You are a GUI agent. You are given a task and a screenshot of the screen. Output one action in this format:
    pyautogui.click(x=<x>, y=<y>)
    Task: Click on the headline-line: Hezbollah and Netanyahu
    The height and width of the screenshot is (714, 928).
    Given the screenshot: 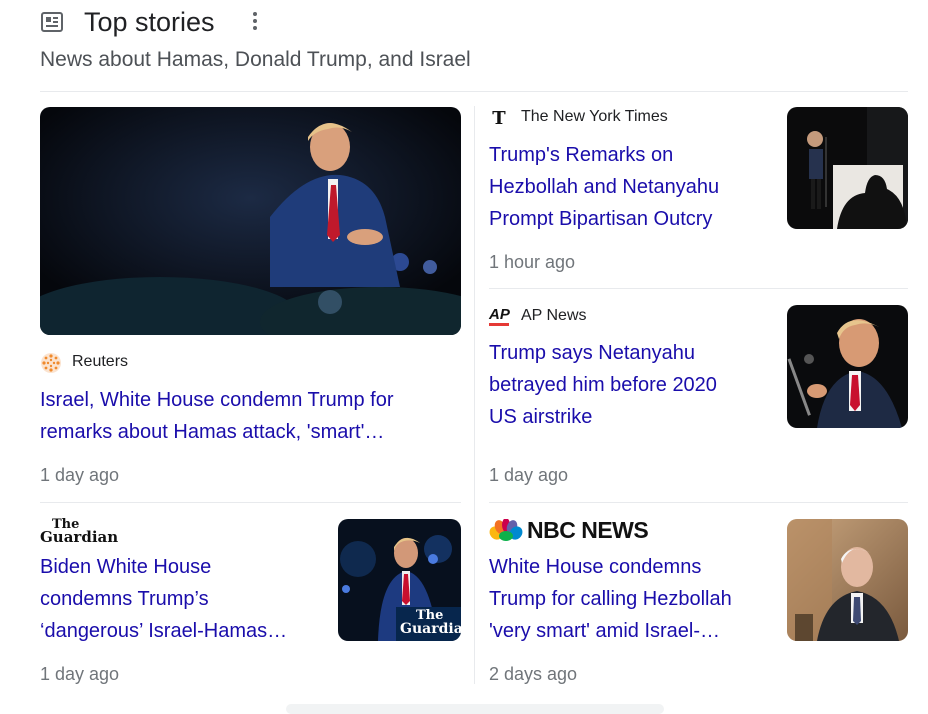 What is the action you would take?
    pyautogui.click(x=604, y=187)
    